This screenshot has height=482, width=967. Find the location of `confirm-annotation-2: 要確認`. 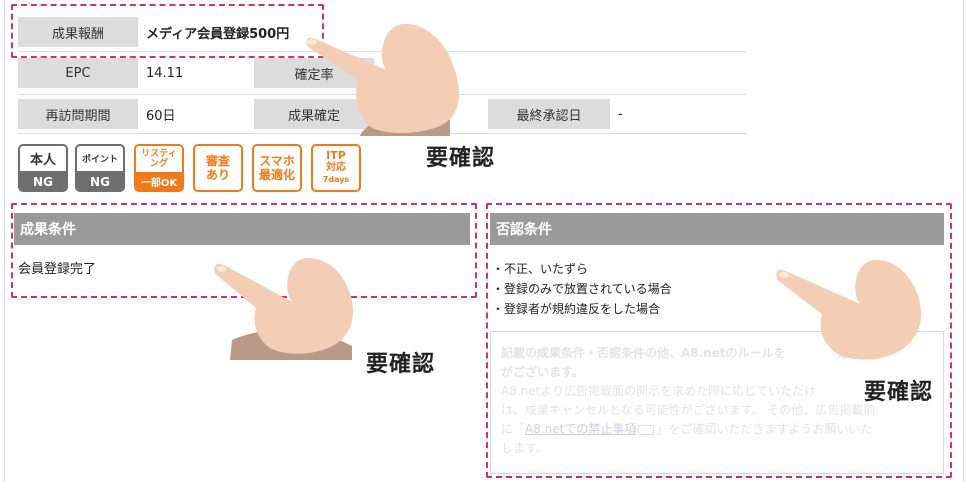

confirm-annotation-2: 要確認 is located at coordinates (401, 364).